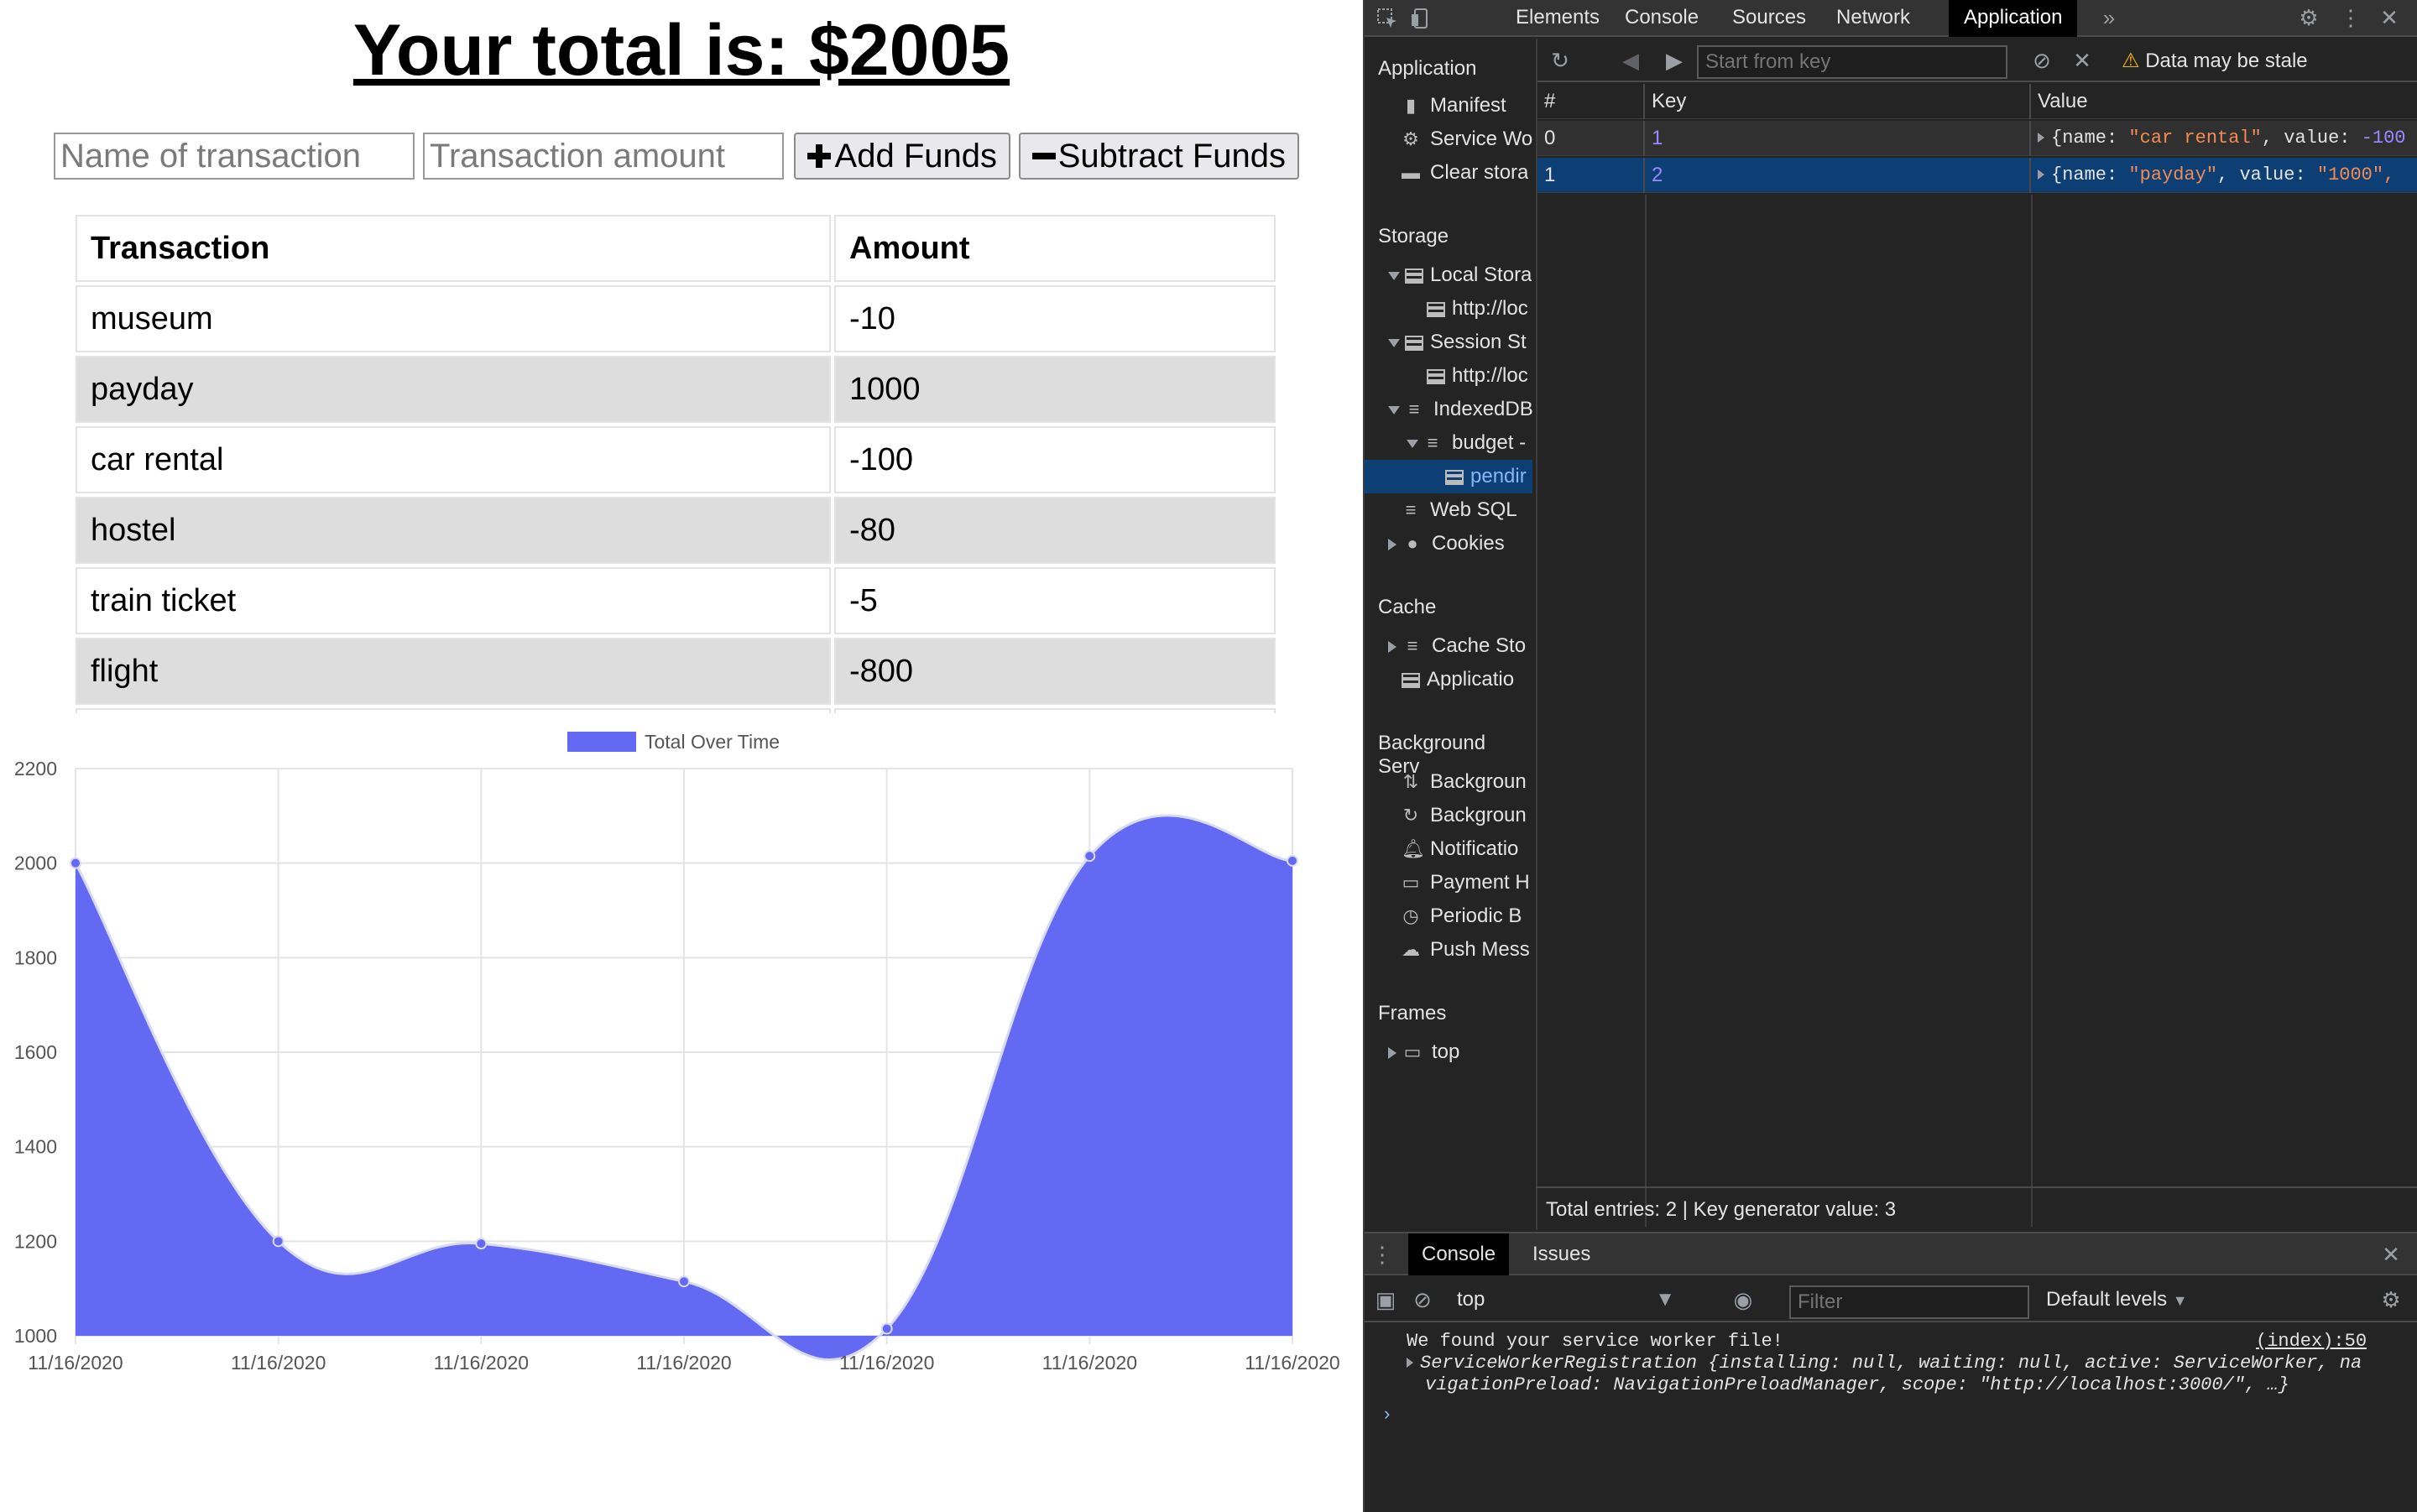  What do you see at coordinates (2391, 1300) in the screenshot?
I see `console-settings-icon: ⚙` at bounding box center [2391, 1300].